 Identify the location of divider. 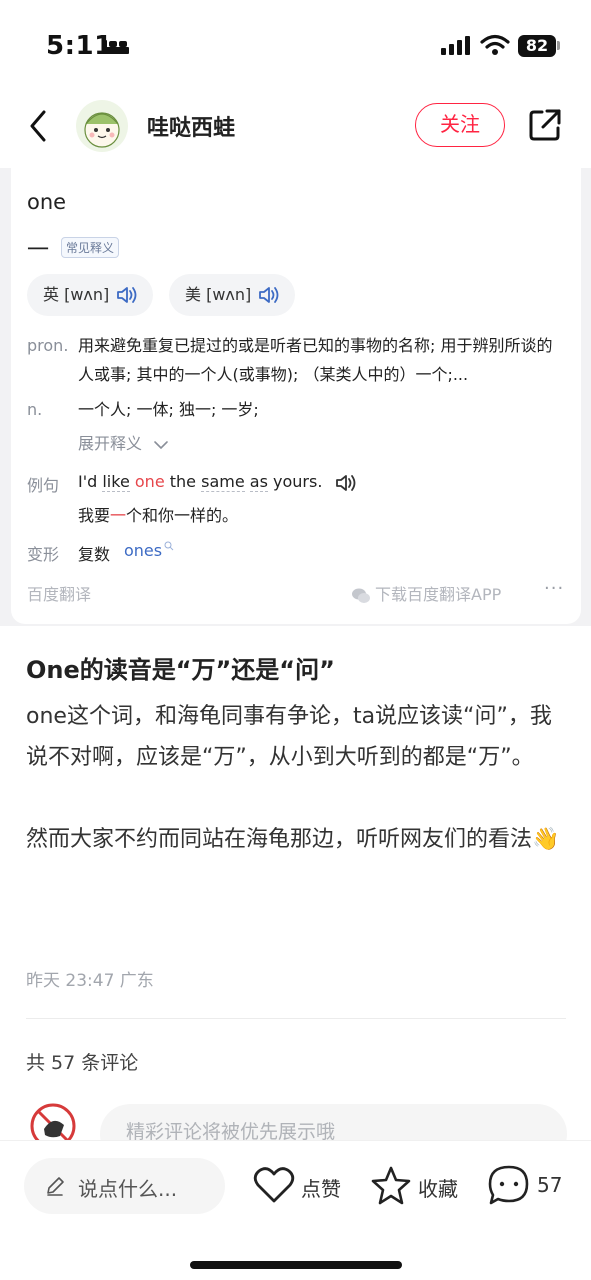
(296, 1018).